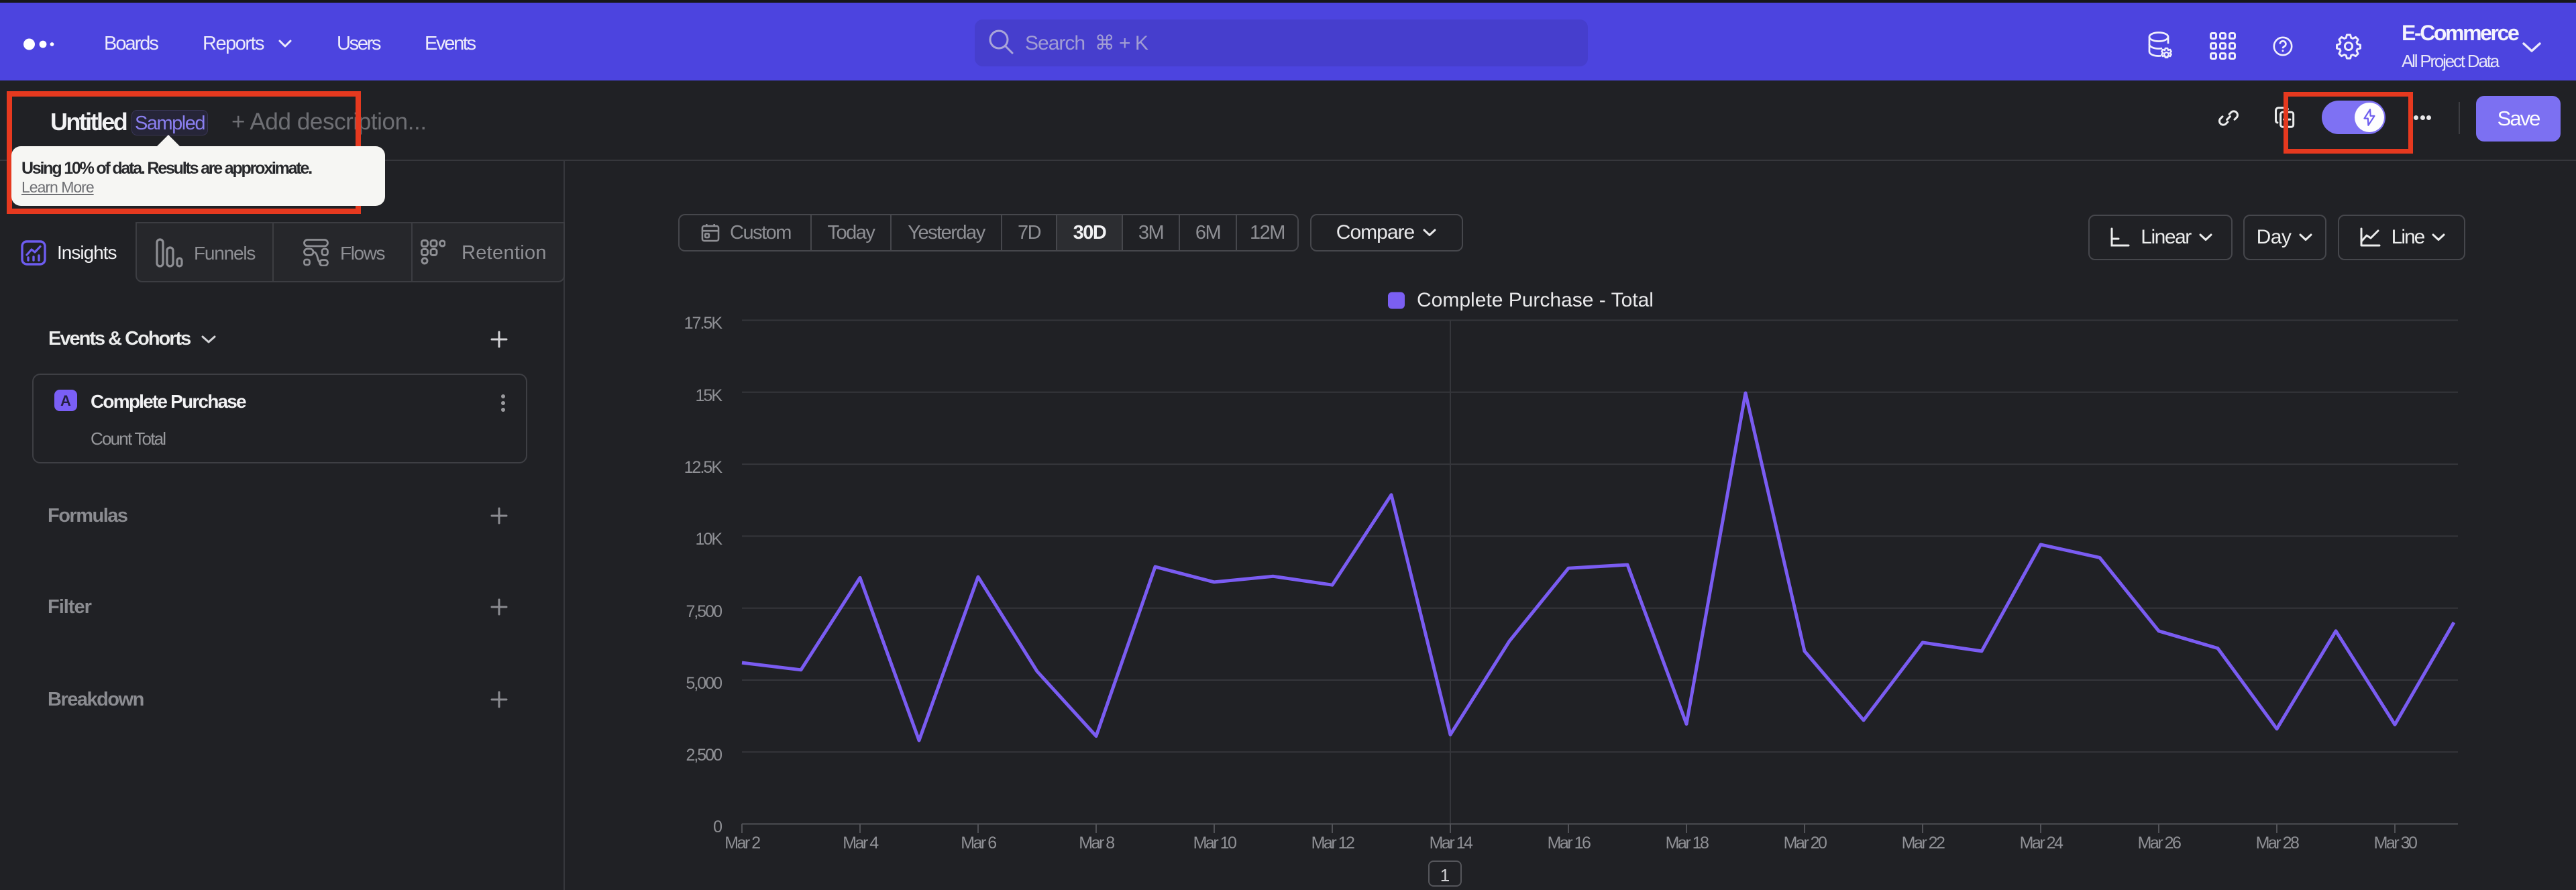 This screenshot has width=2576, height=890. Describe the element at coordinates (2395, 843) in the screenshot. I see `svg-text: Mar 30` at that location.